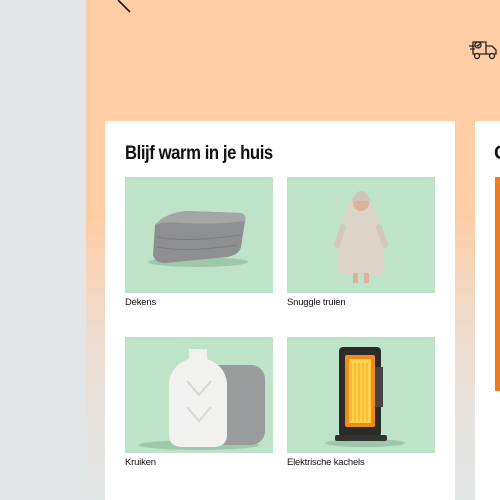  I want to click on tile-label: Kruiken, so click(199, 462).